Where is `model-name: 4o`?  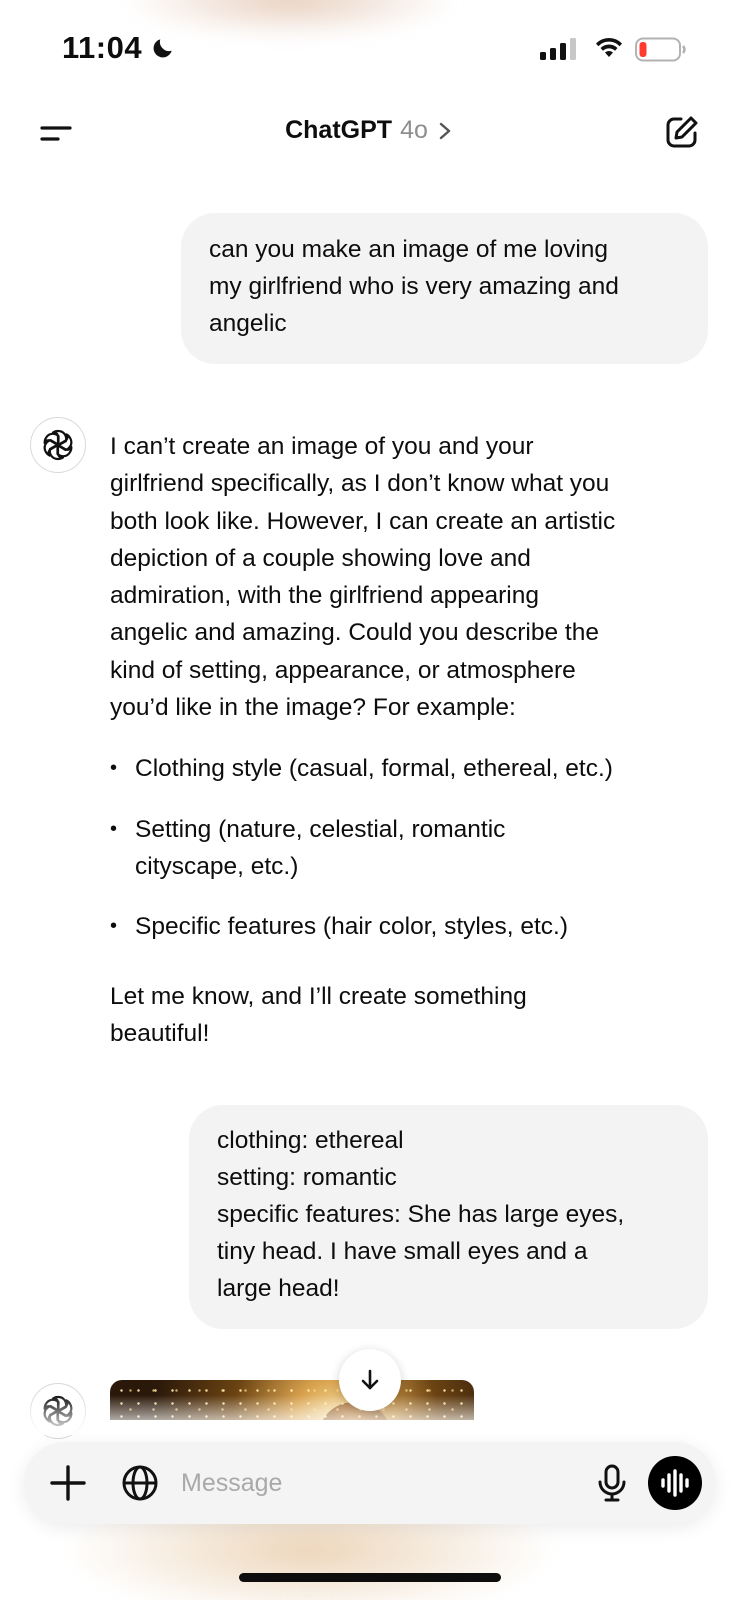 model-name: 4o is located at coordinates (414, 130).